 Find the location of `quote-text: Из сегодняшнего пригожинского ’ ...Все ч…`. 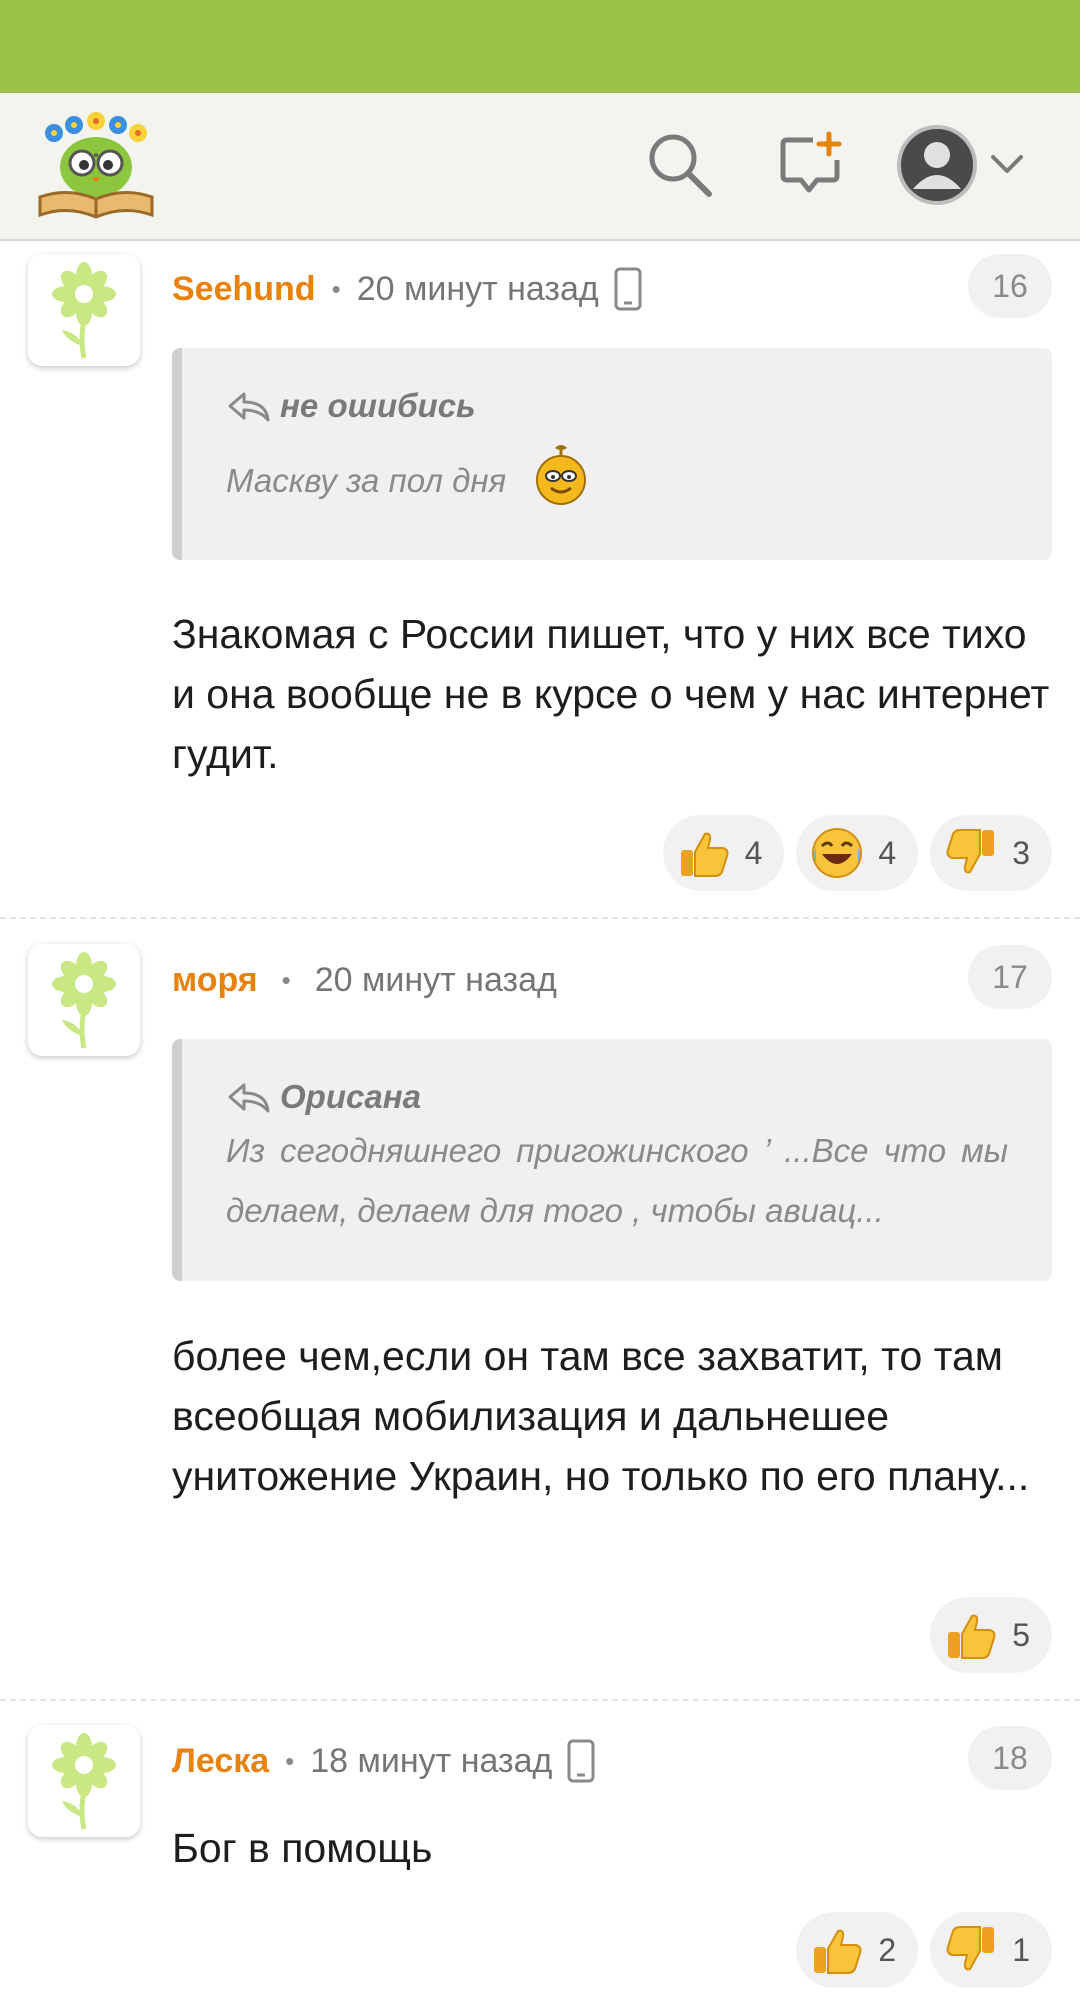

quote-text: Из сегодняшнего пригожинского ’ ...Все ч… is located at coordinates (617, 1180).